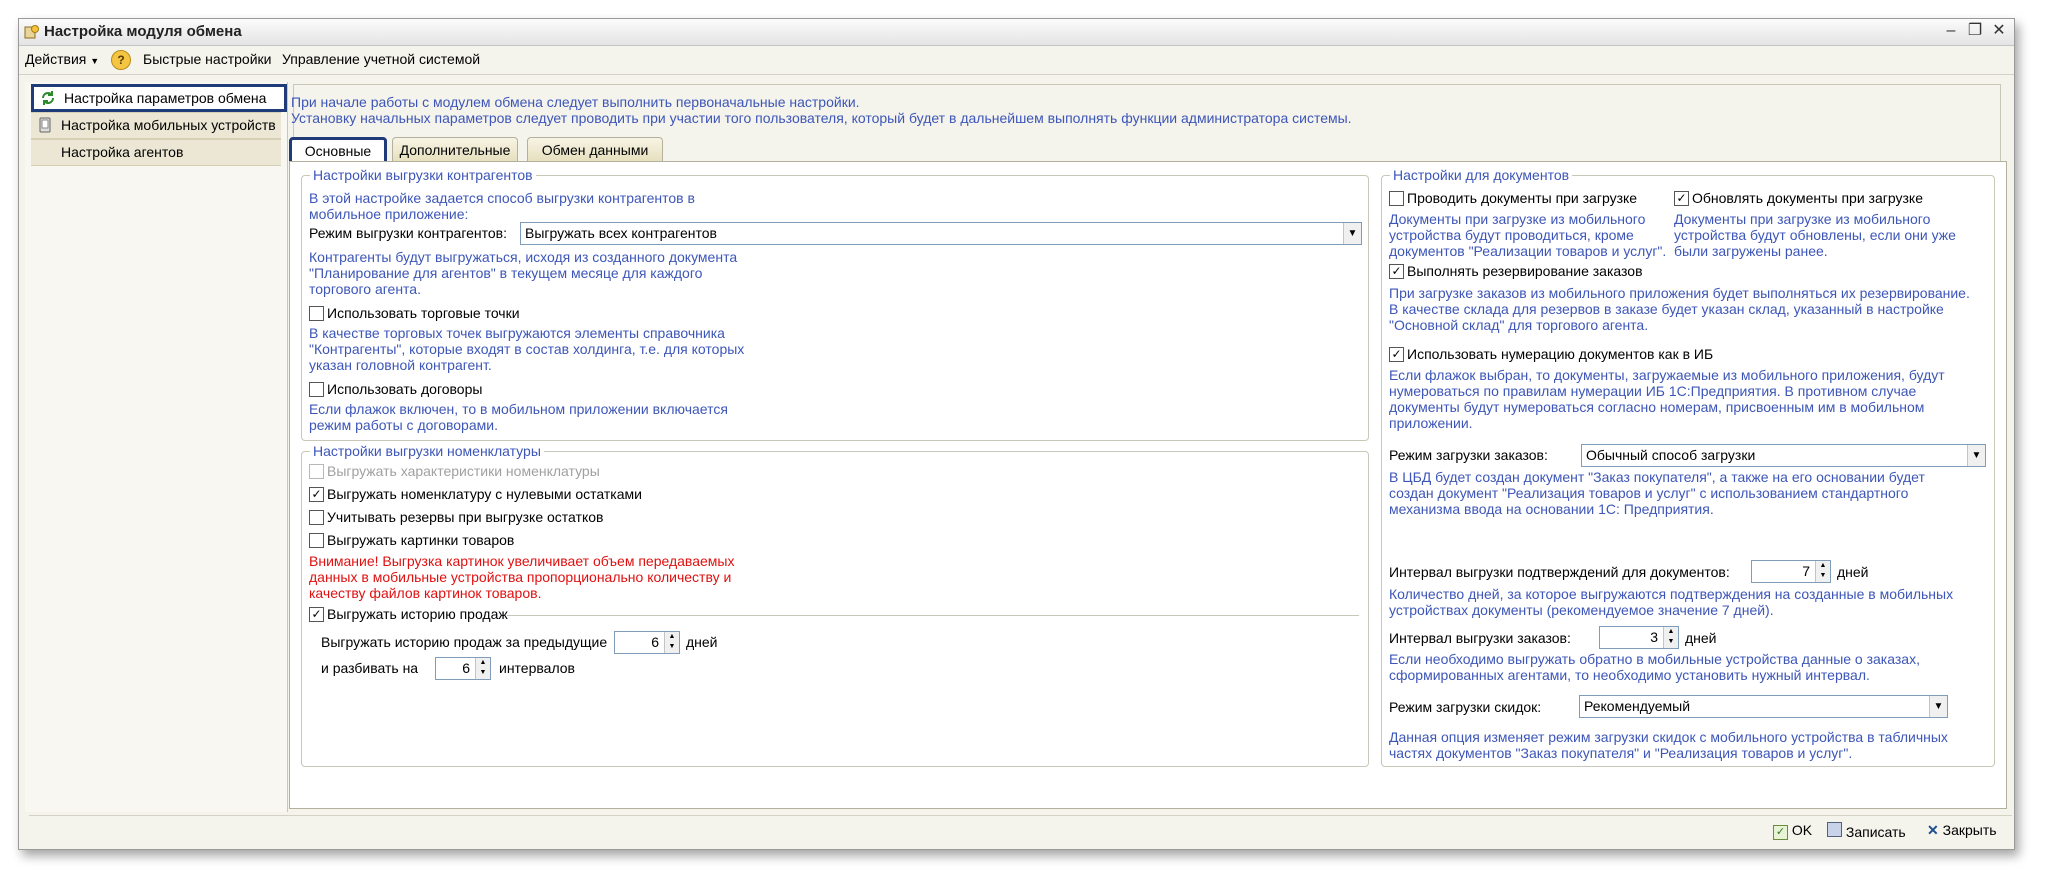  Describe the element at coordinates (1969, 830) in the screenshot. I see `close-label: Закрыть` at that location.